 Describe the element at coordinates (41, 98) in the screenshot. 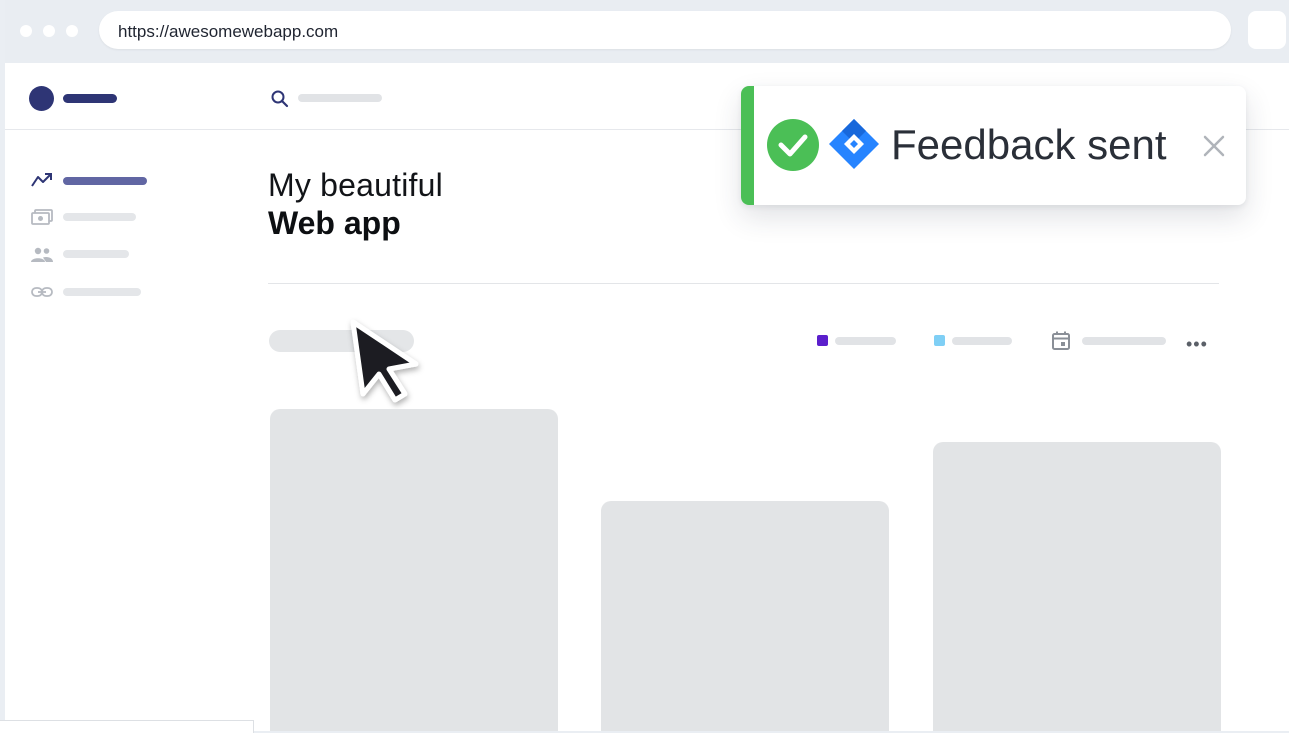

I see `app-logo` at that location.